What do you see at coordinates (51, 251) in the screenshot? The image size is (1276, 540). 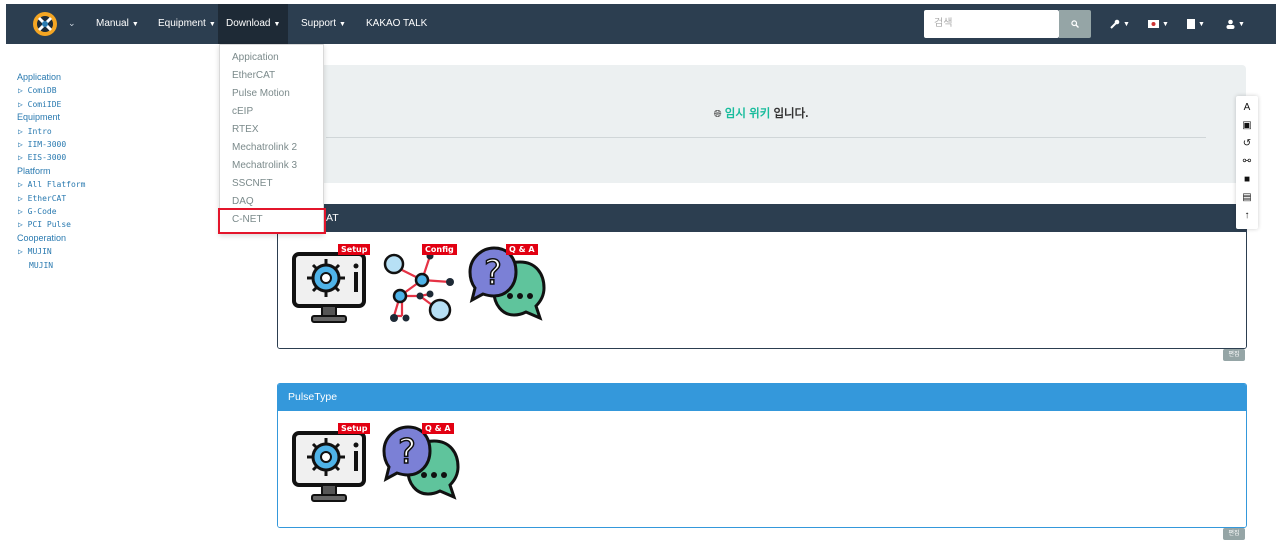 I see `sidebar-item-mujin: ▷ MUJIN` at bounding box center [51, 251].